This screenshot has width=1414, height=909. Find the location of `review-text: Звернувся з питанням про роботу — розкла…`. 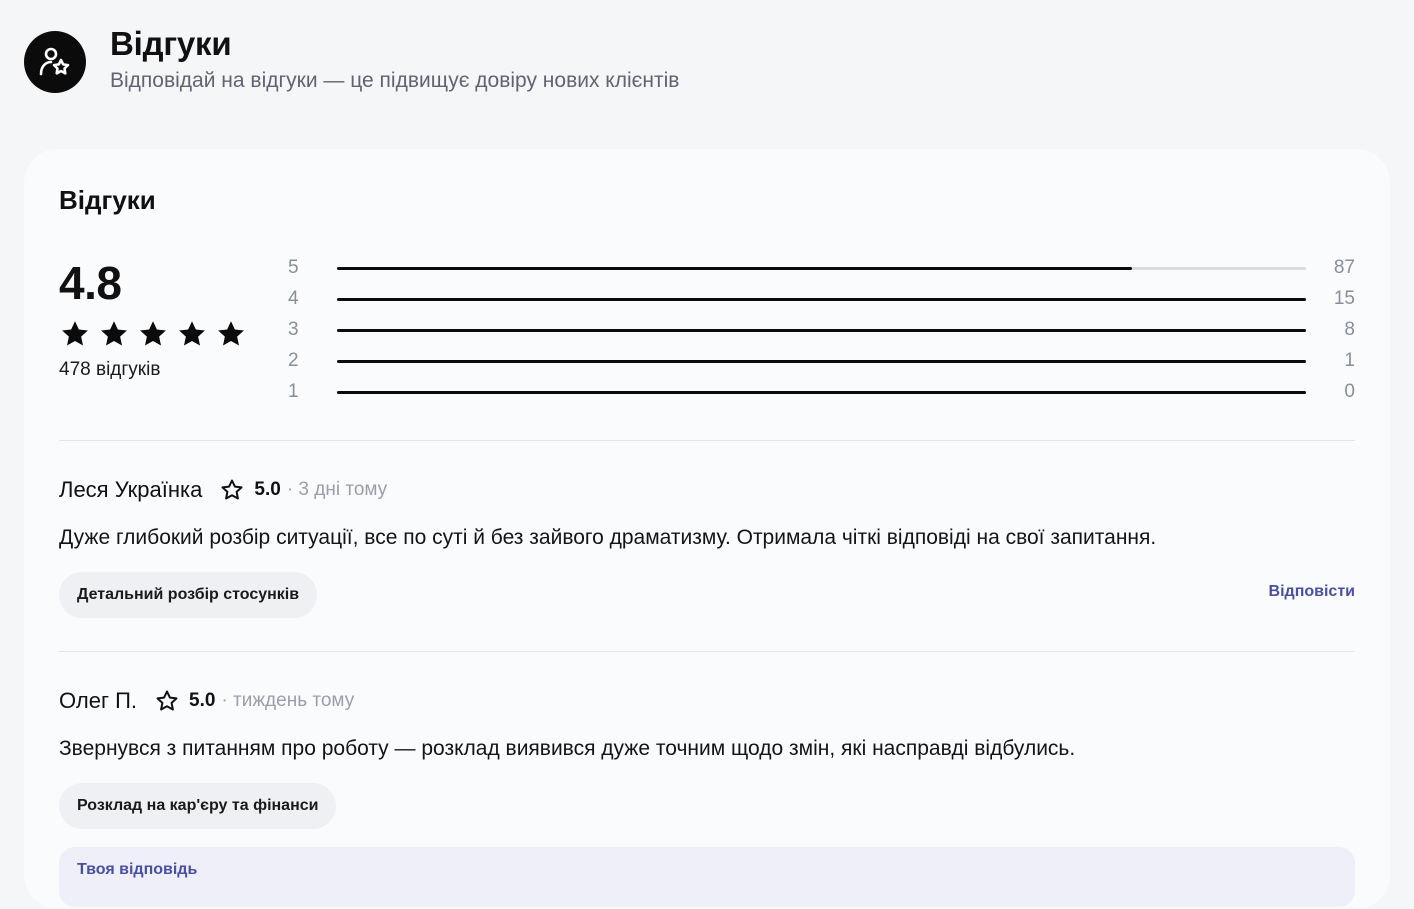

review-text: Звернувся з питанням про роботу — розкла… is located at coordinates (567, 748).